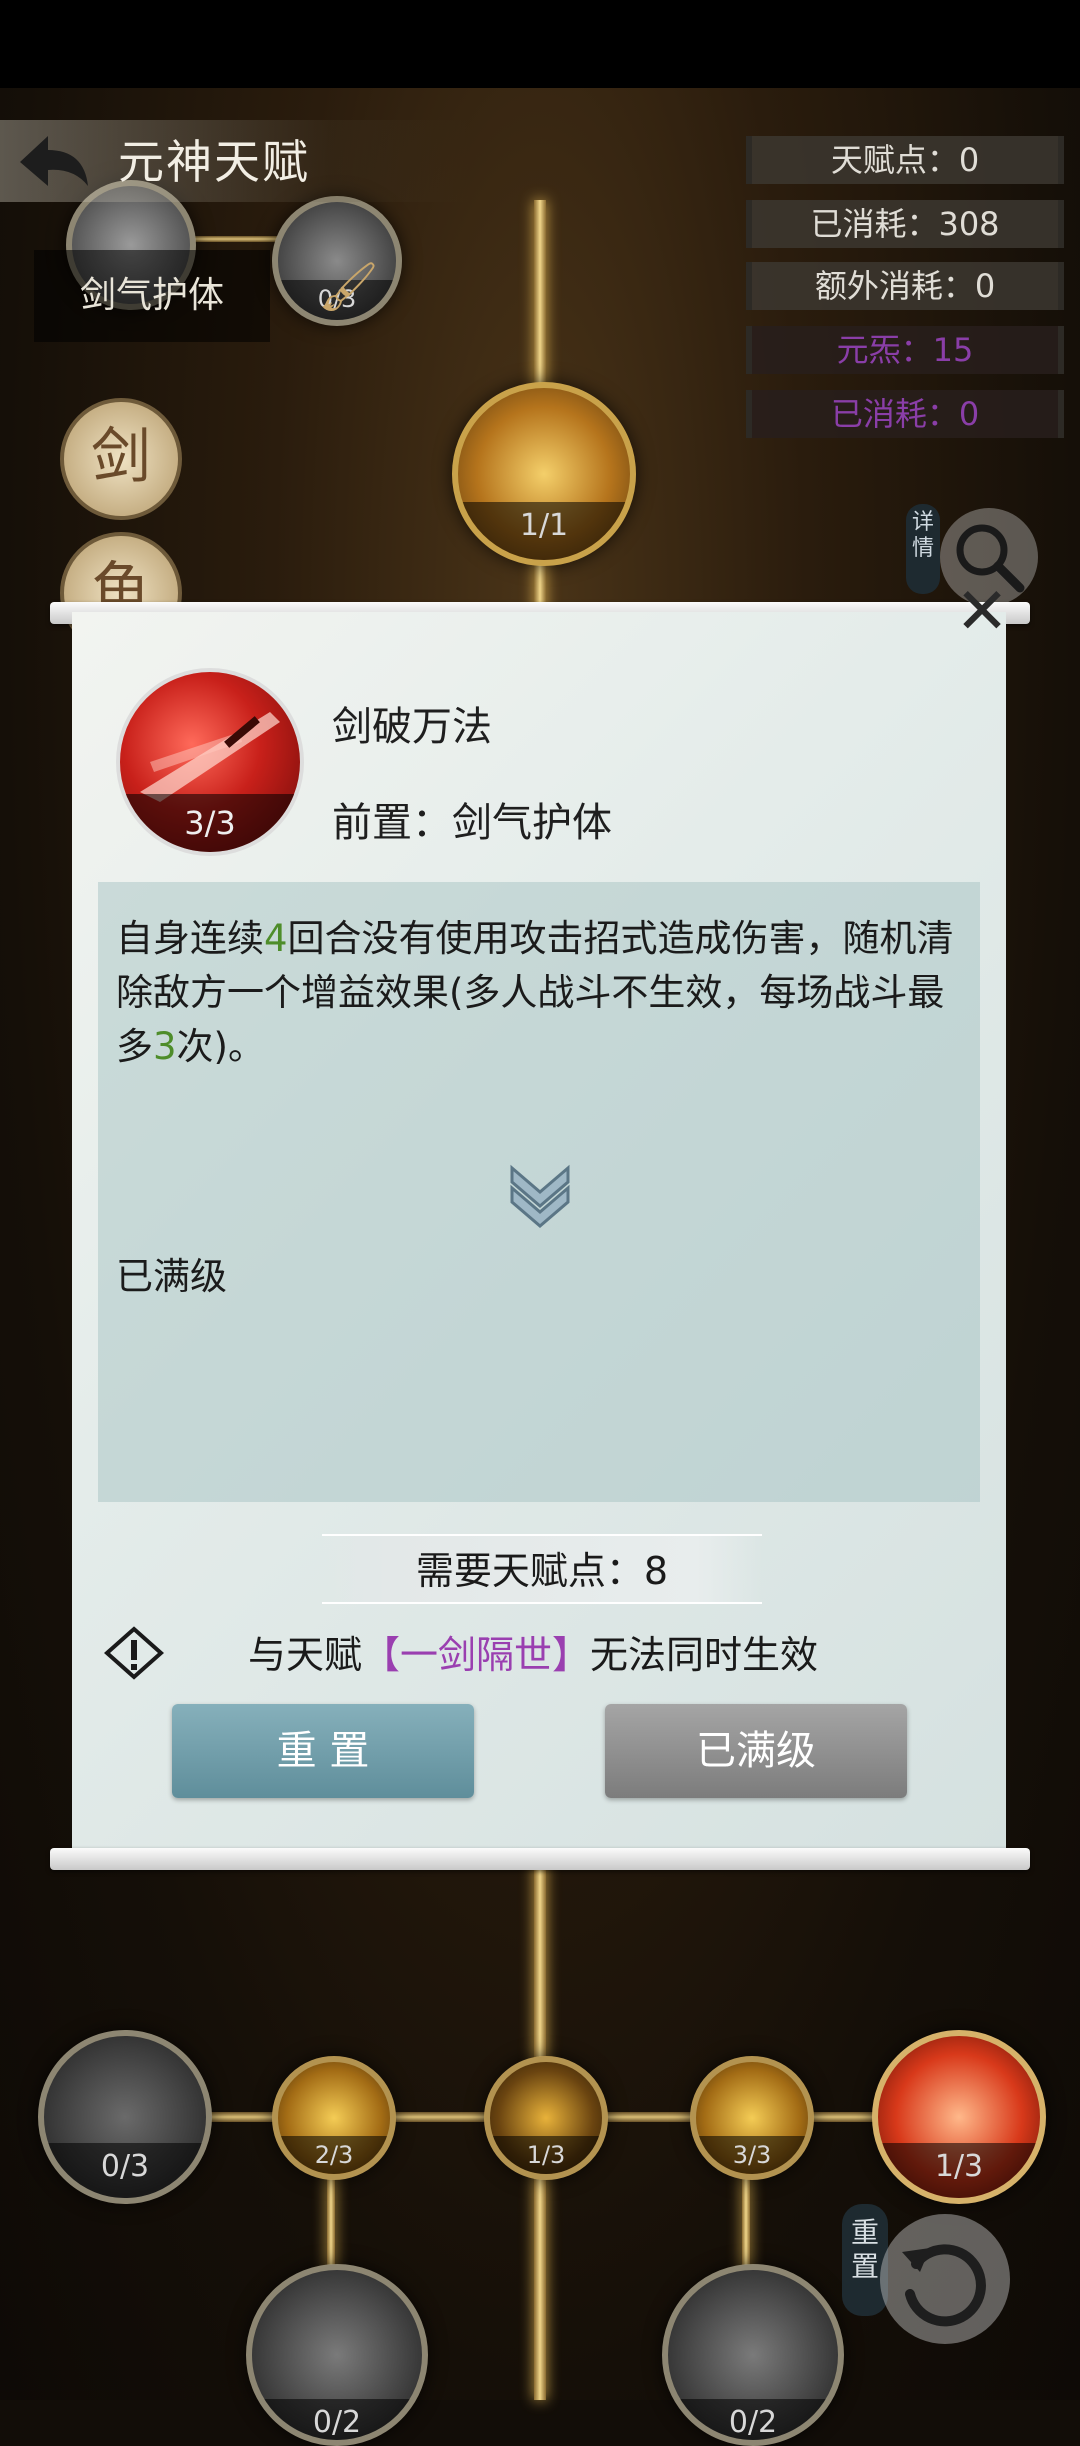 The width and height of the screenshot is (1080, 2446). Describe the element at coordinates (546, 2118) in the screenshot. I see `talent-node-bottom-3: 1/3` at that location.